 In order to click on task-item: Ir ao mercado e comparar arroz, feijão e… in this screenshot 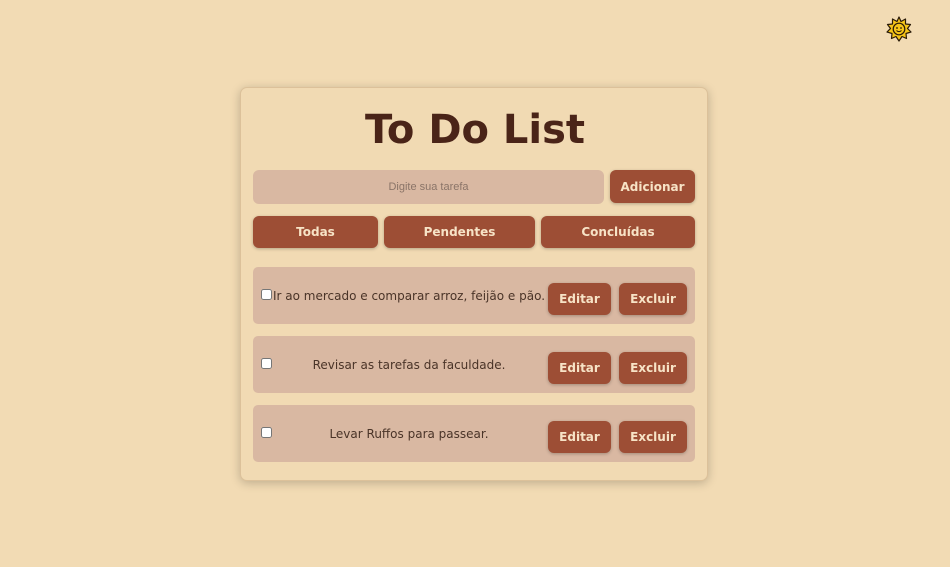, I will do `click(474, 295)`.